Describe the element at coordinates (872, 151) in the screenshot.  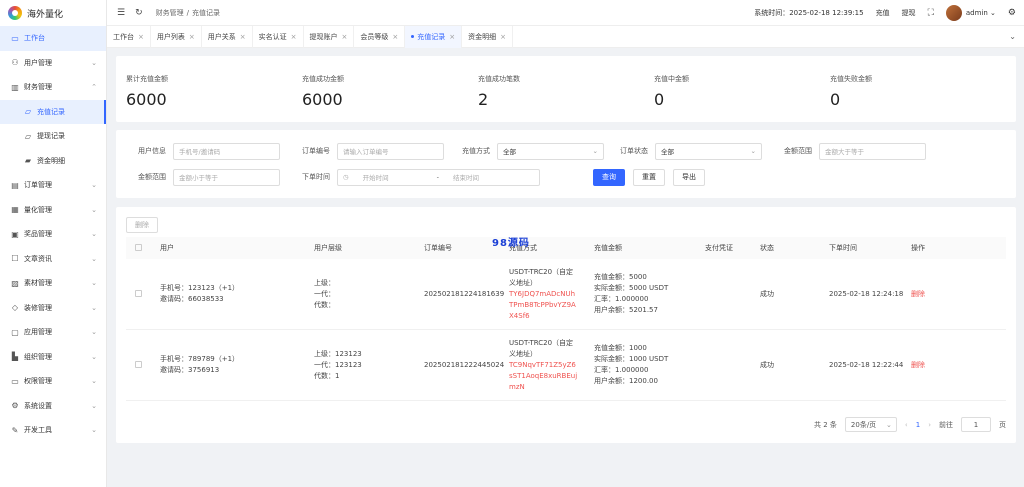
I see `amount-min-input: 金额大于等于` at that location.